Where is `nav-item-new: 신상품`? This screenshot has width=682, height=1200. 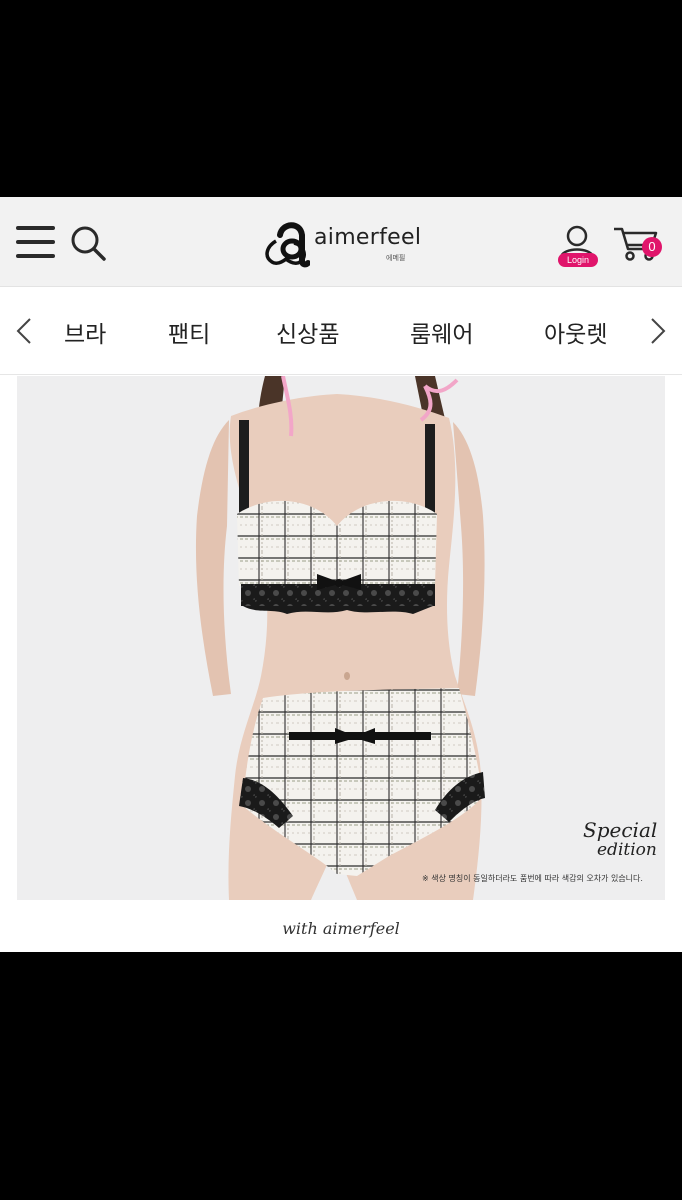
nav-item-new: 신상품 is located at coordinates (307, 332).